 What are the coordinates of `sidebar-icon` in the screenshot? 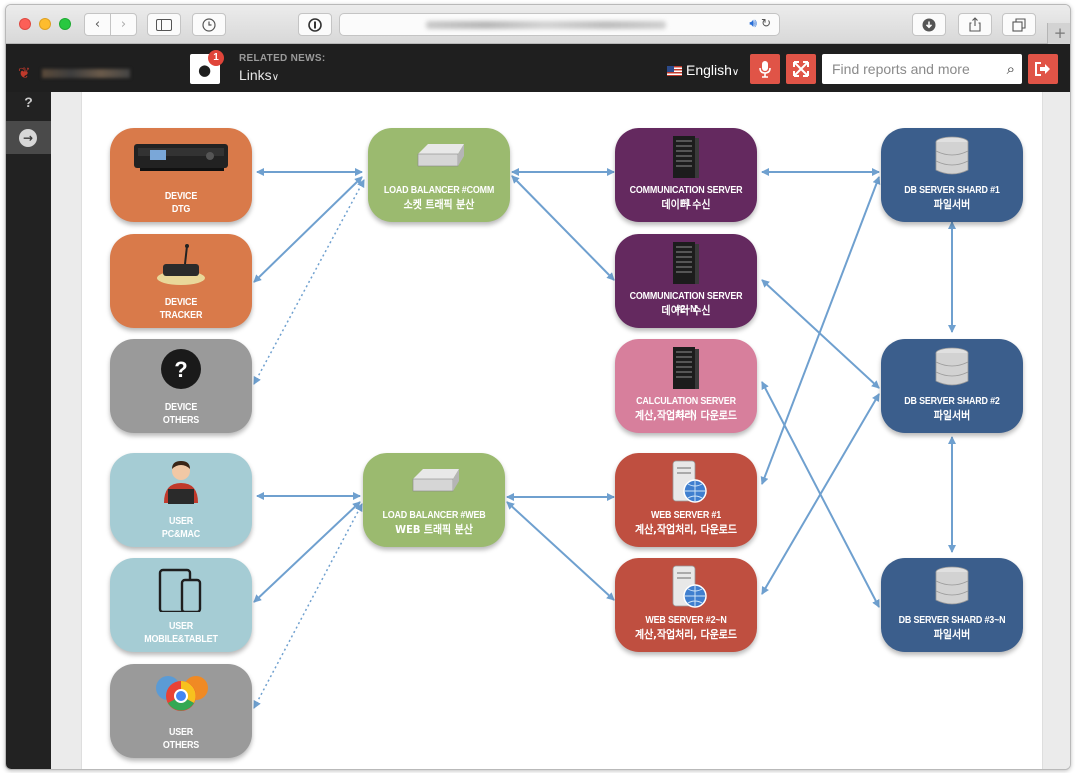 It's located at (164, 25).